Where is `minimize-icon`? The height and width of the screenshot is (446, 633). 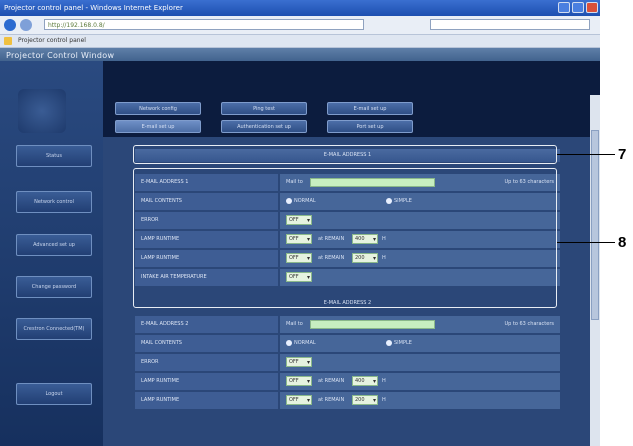 minimize-icon is located at coordinates (564, 7).